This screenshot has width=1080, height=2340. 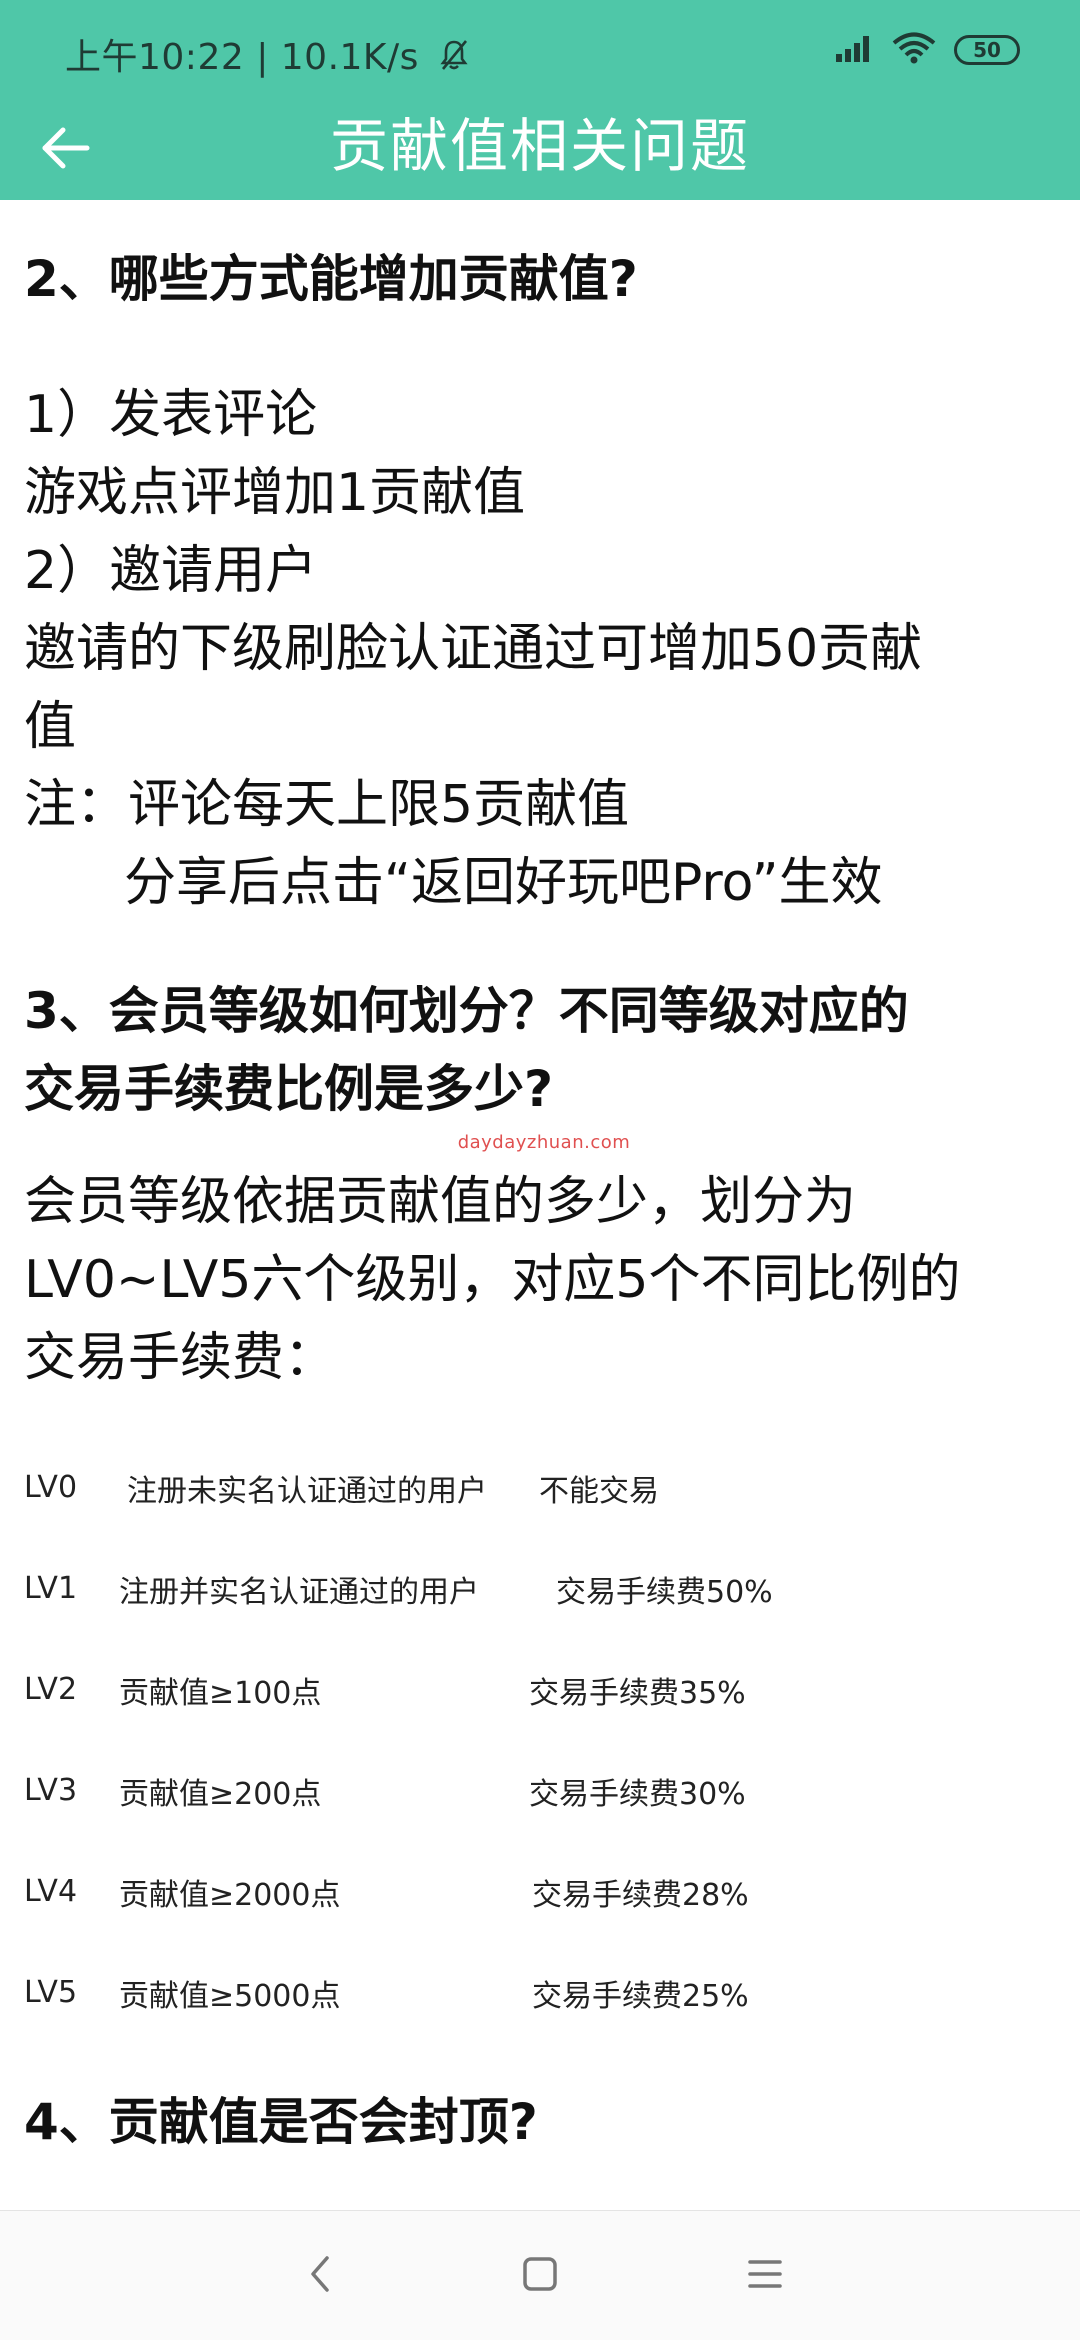 I want to click on nav-home-button, so click(x=540, y=2276).